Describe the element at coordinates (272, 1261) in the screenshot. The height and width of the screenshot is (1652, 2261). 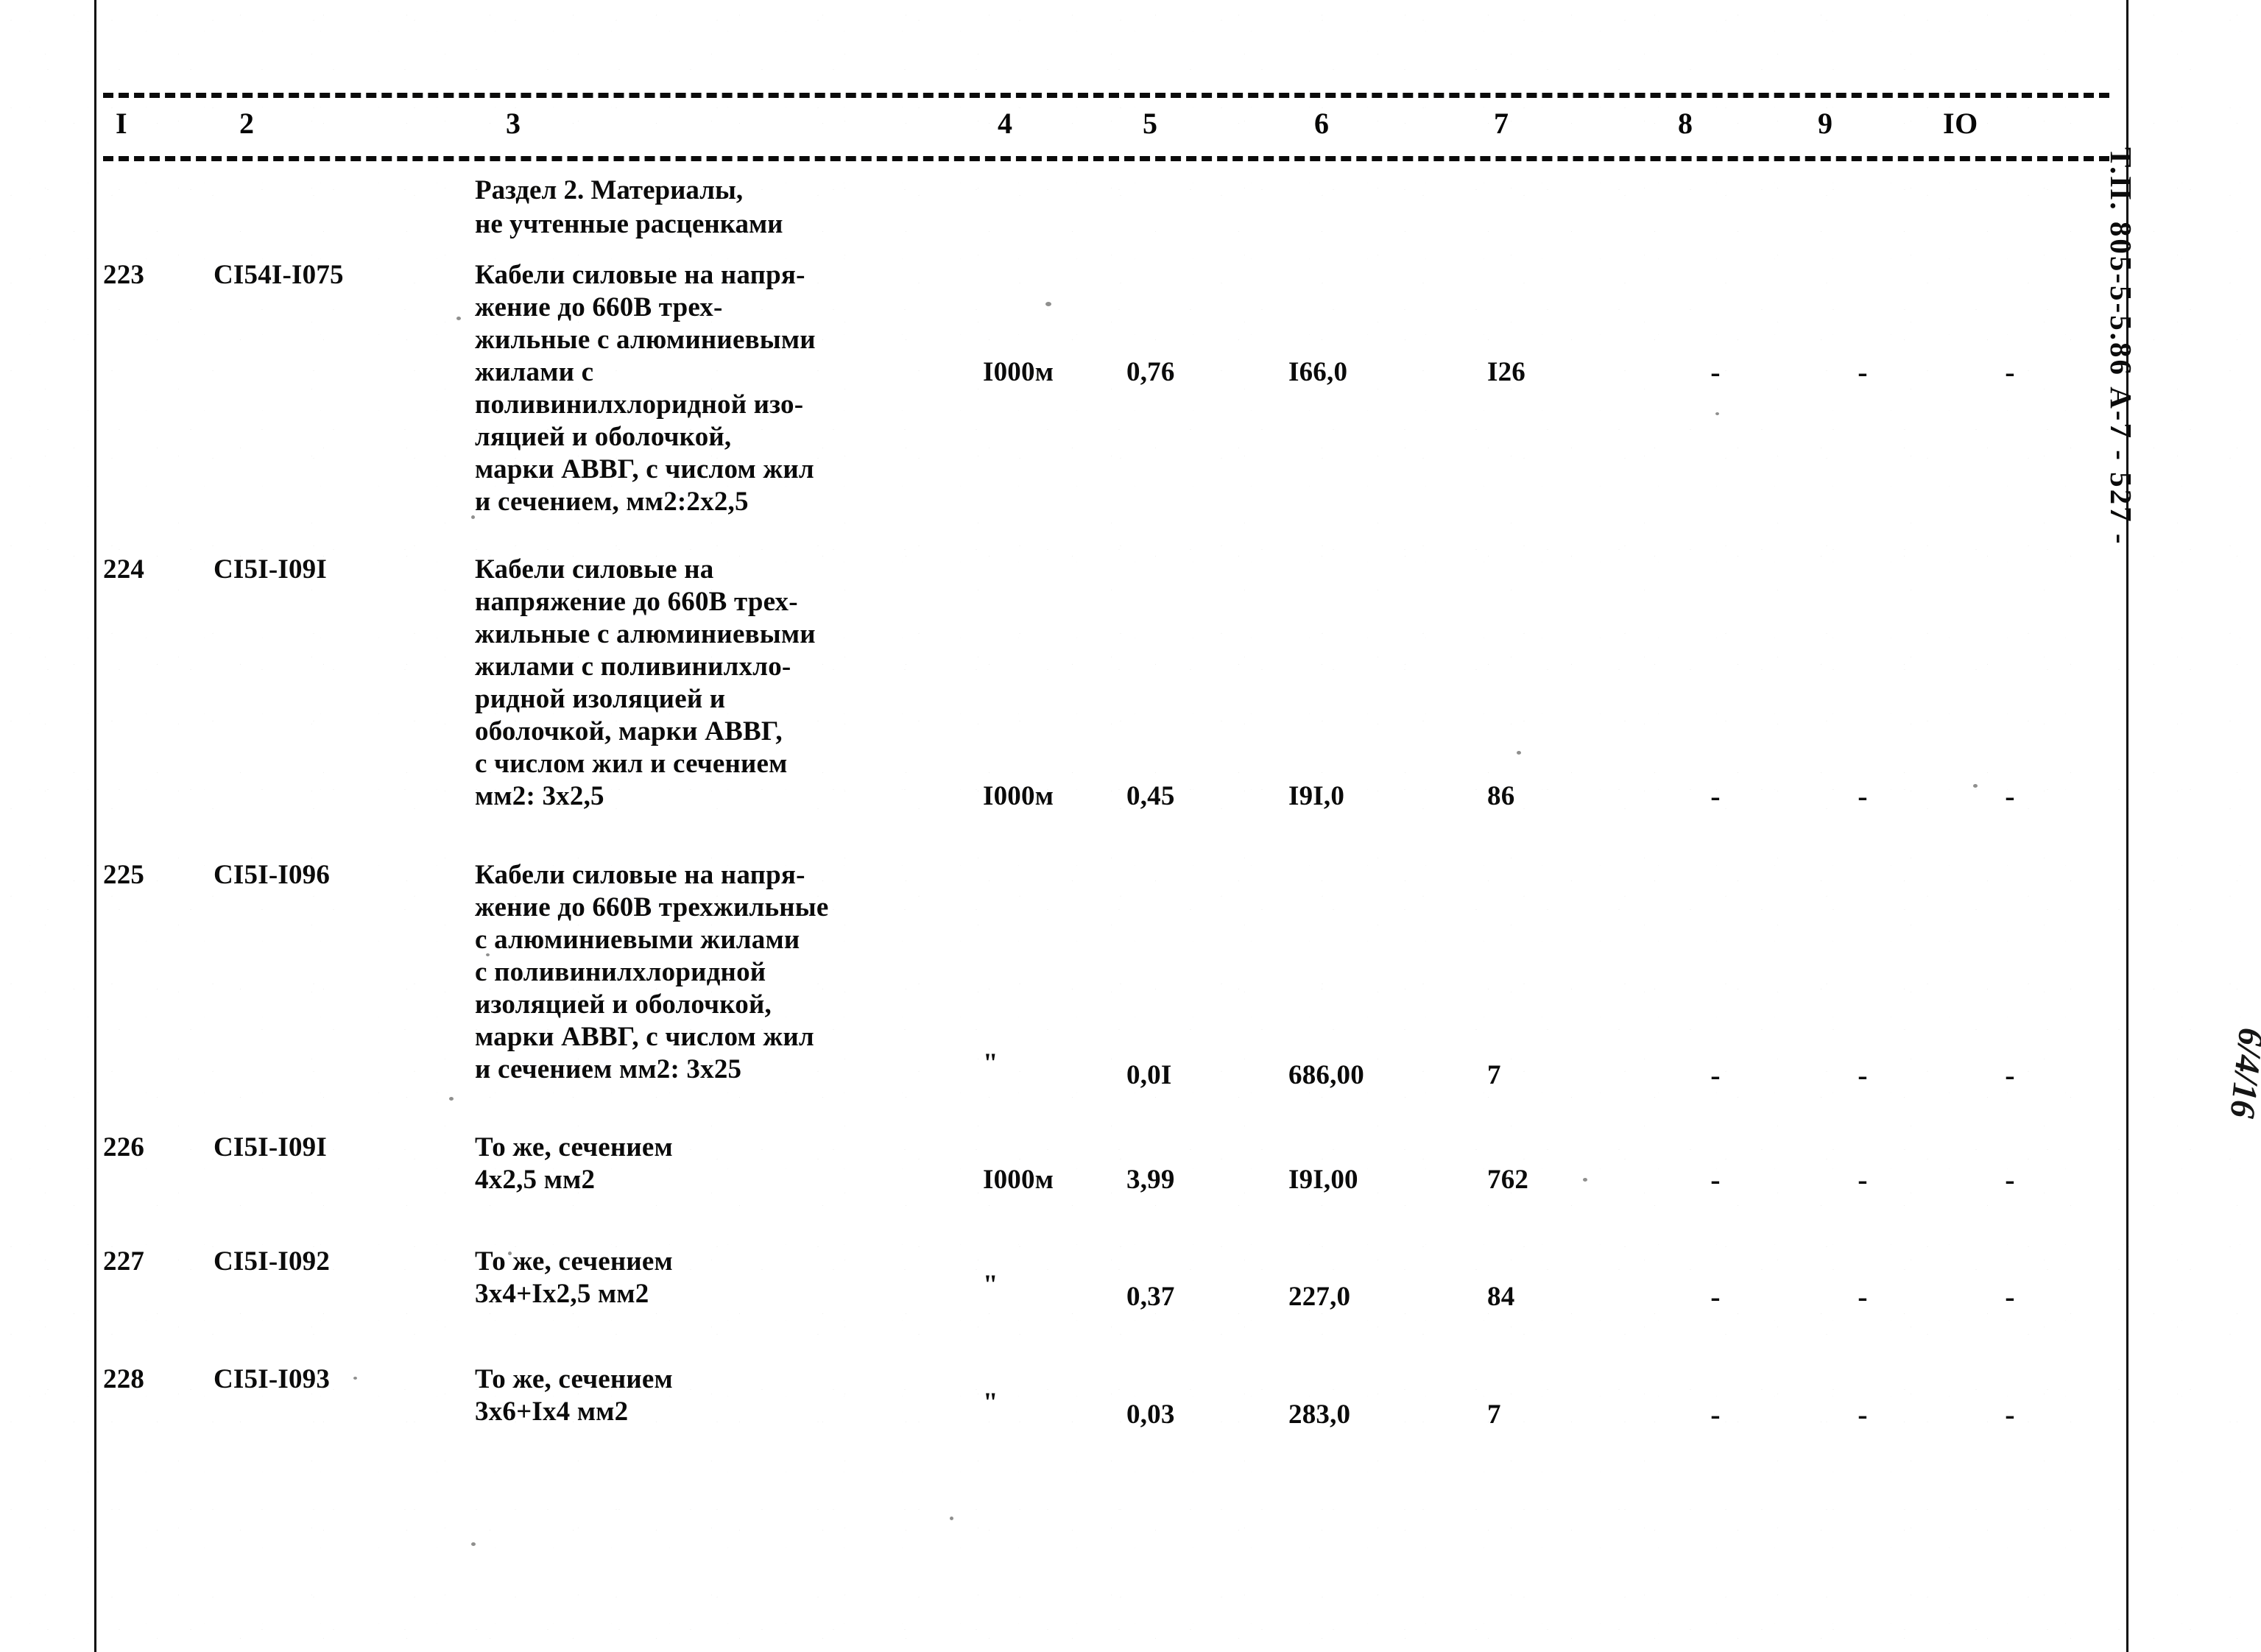
I see `item-code: CI5I-I092` at that location.